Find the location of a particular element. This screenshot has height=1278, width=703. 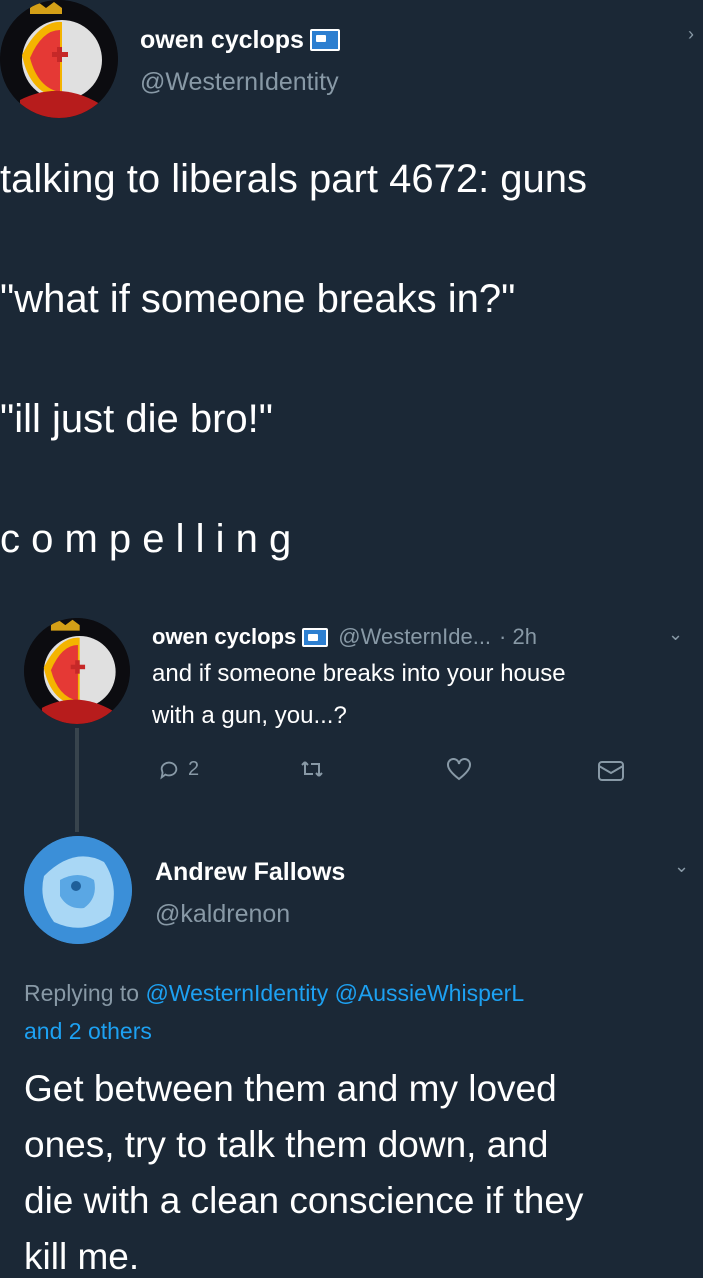

author-handle: @WesternIdentity is located at coordinates (239, 82).